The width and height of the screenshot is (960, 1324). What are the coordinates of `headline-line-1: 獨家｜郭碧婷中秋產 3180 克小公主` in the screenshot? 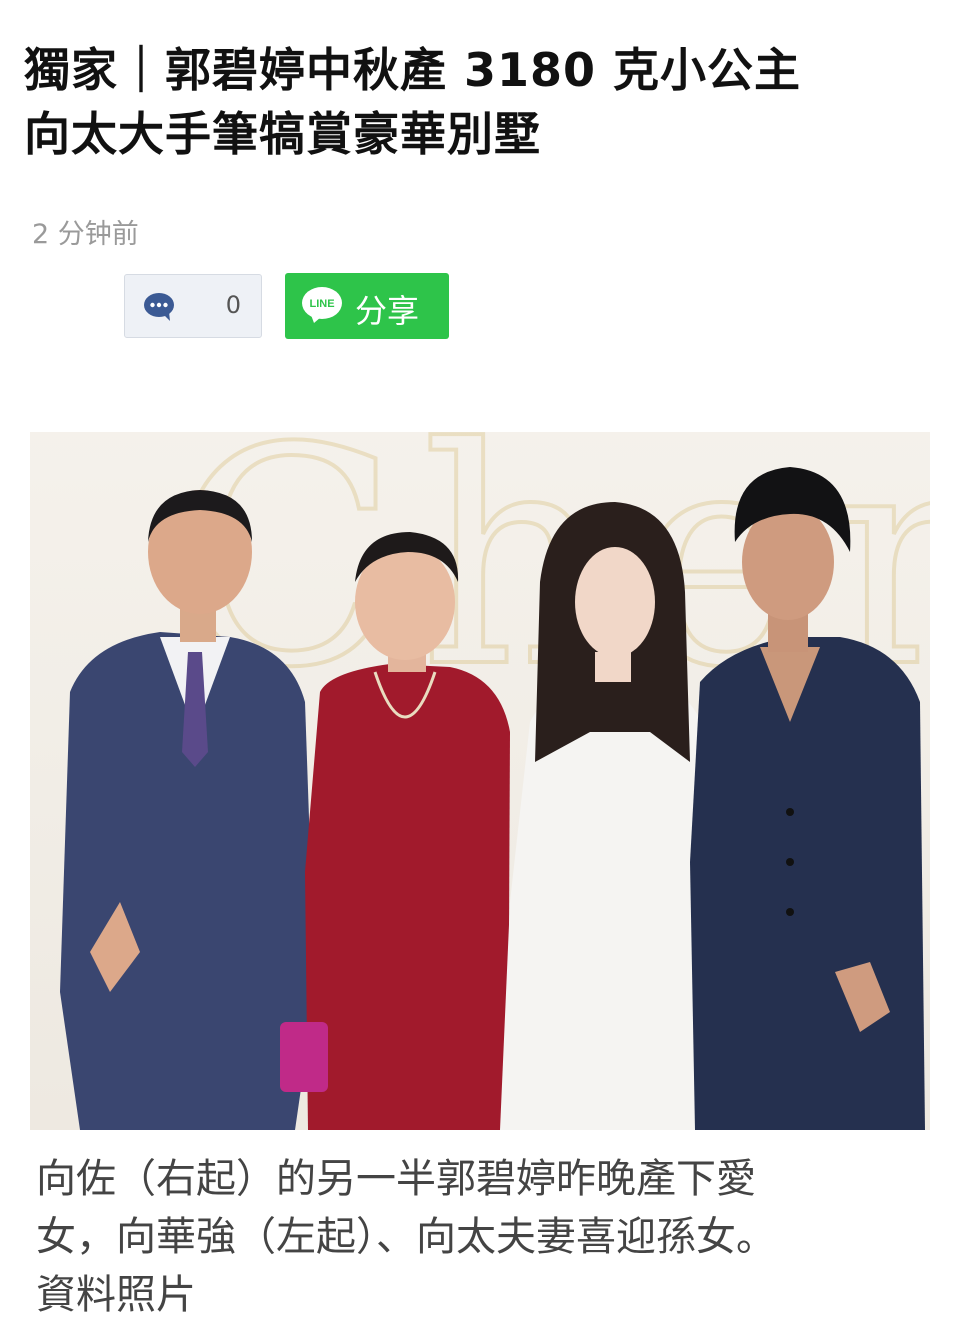 It's located at (413, 70).